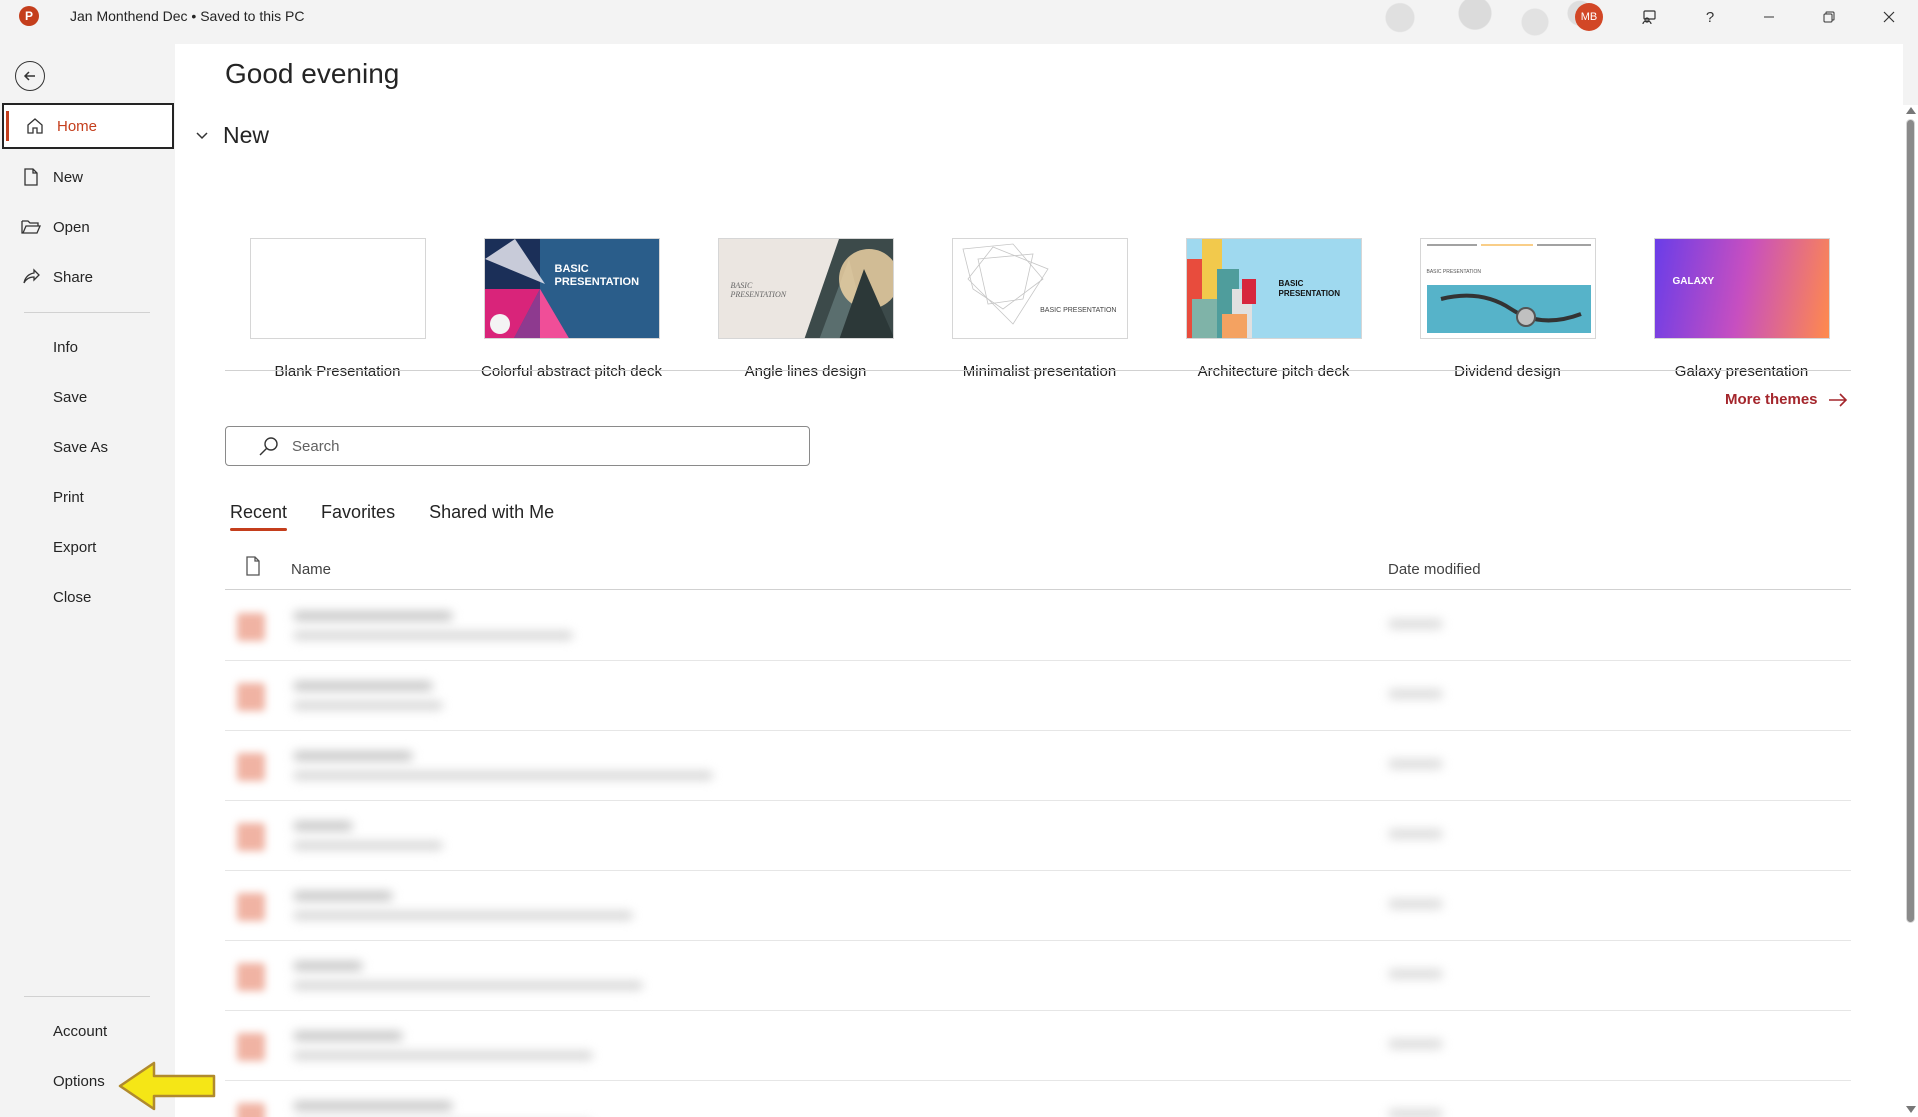  Describe the element at coordinates (7, 126) in the screenshot. I see `active-indicator` at that location.